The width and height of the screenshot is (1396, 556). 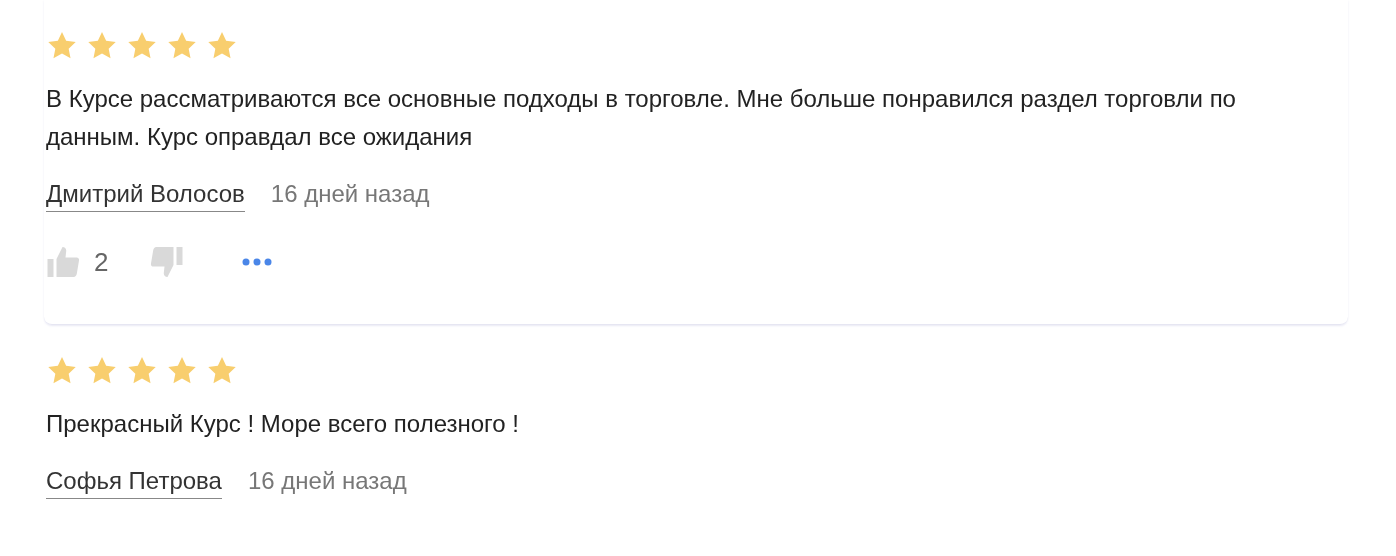 What do you see at coordinates (166, 262) in the screenshot?
I see `thumbs-down-icon` at bounding box center [166, 262].